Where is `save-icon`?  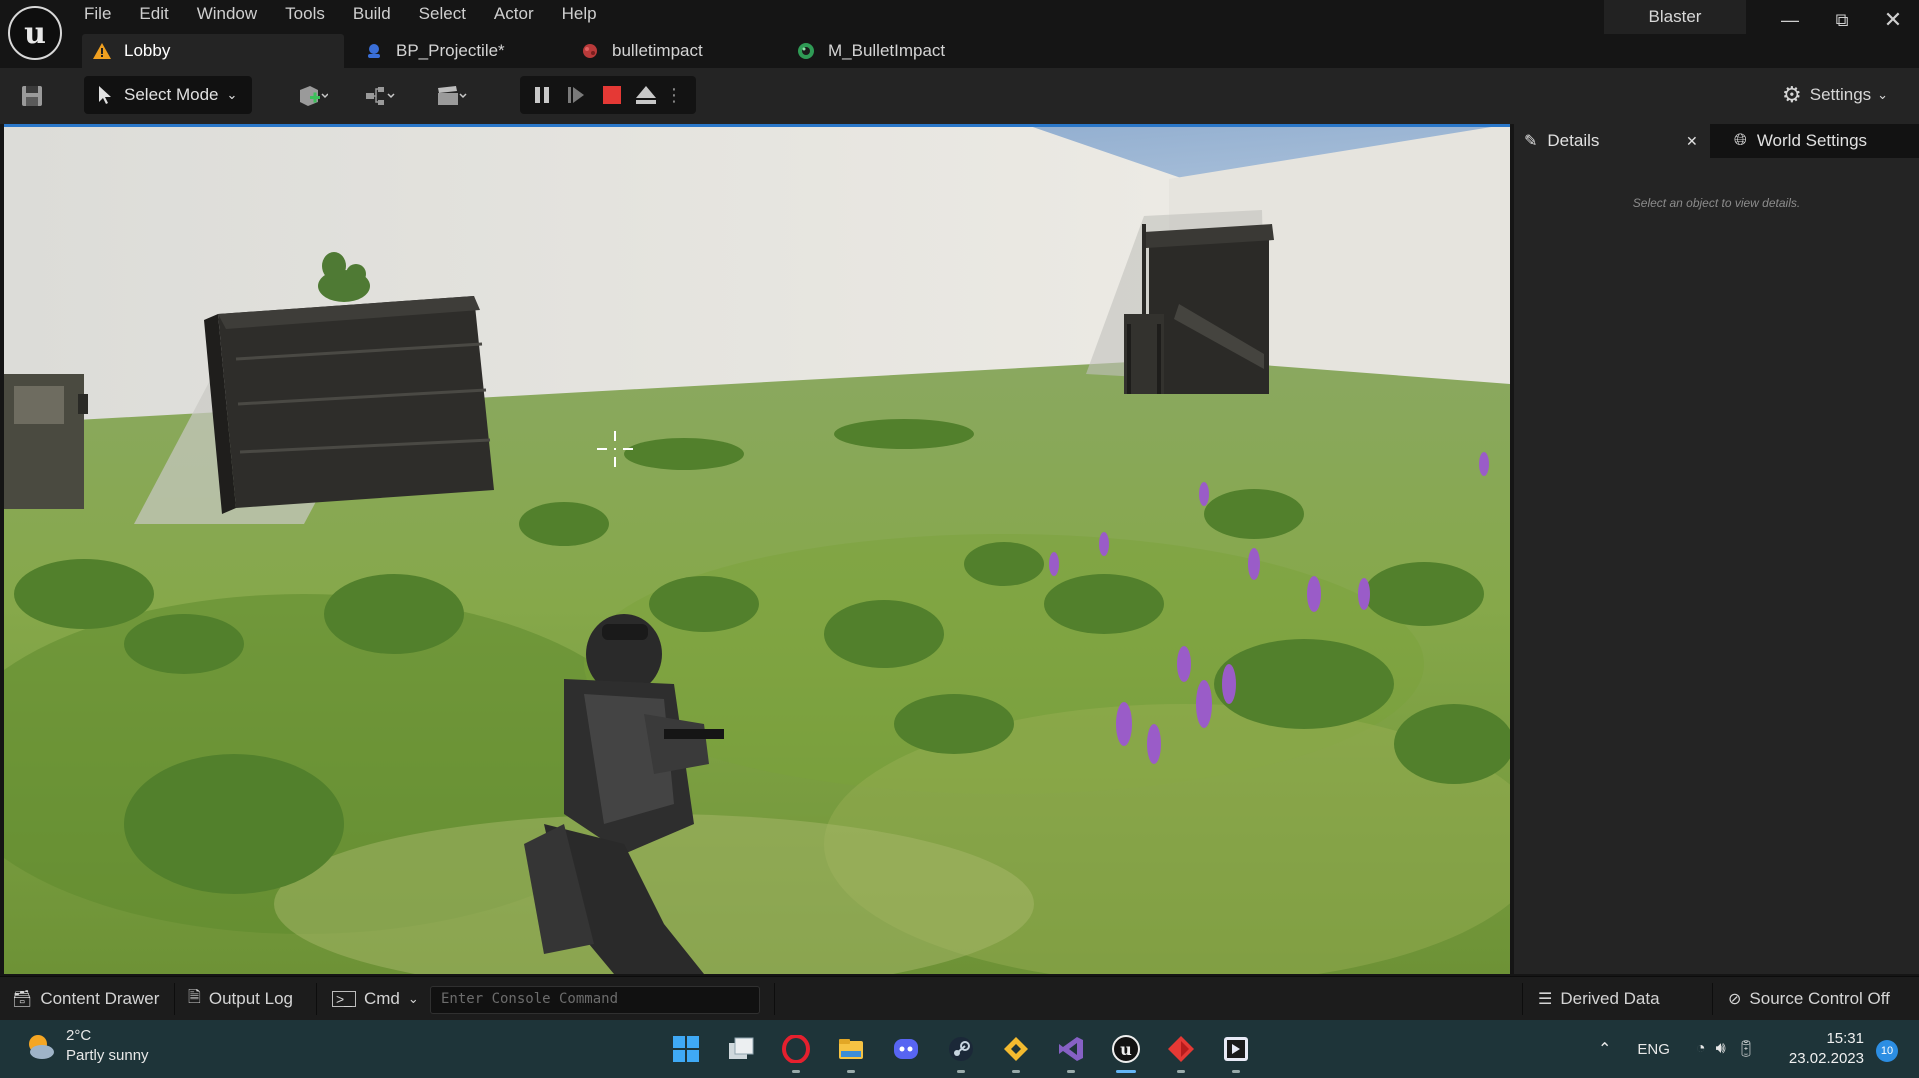
save-icon is located at coordinates (32, 96).